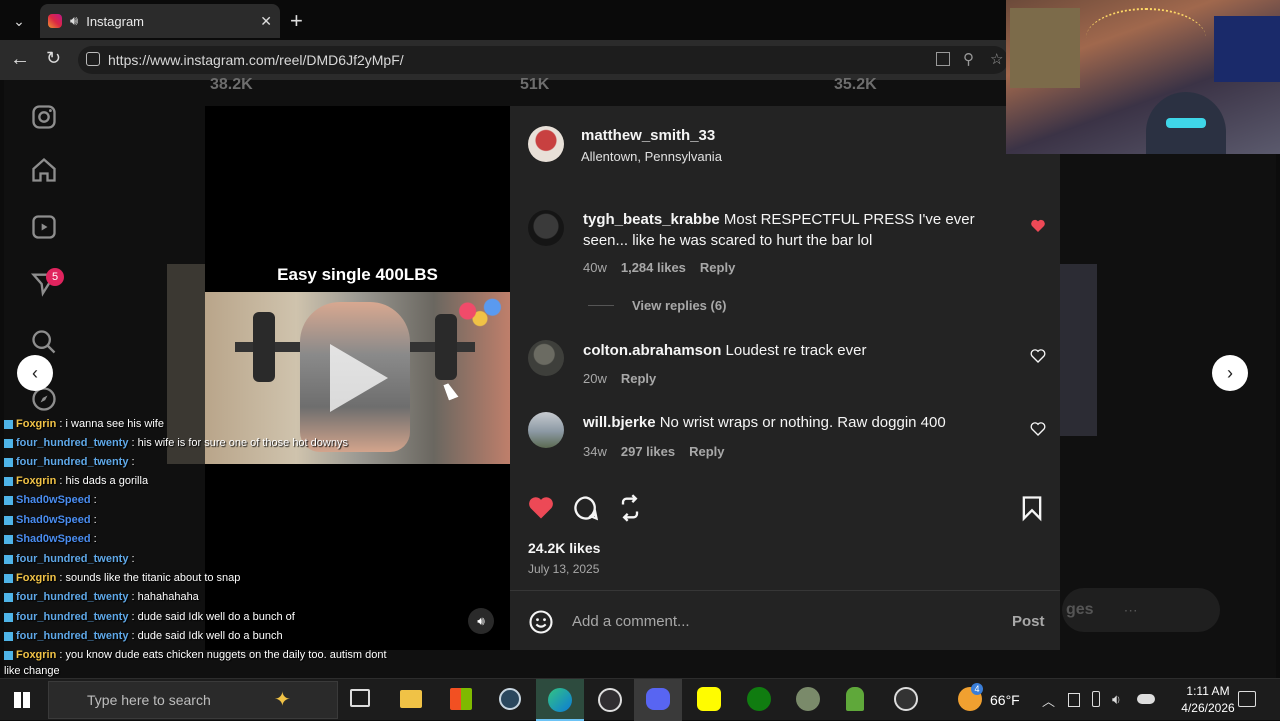 The width and height of the screenshot is (1280, 721). I want to click on comment-username: will.bjerke, so click(619, 422).